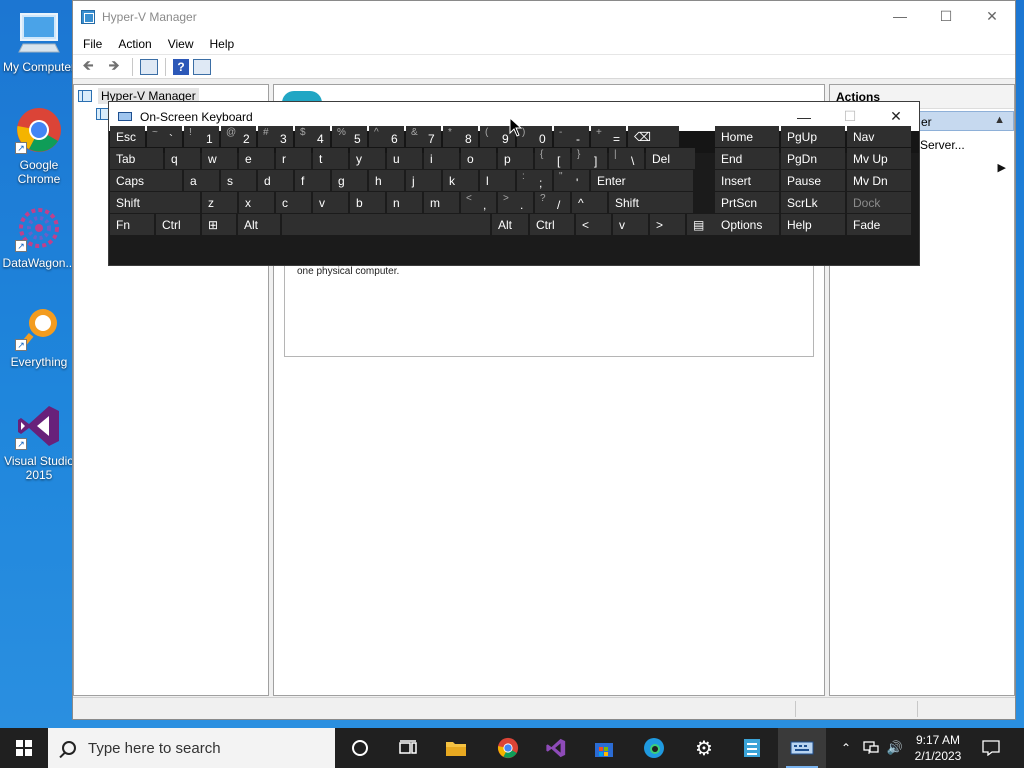  What do you see at coordinates (478, 202) in the screenshot?
I see `osk-key--3-8: <,` at bounding box center [478, 202].